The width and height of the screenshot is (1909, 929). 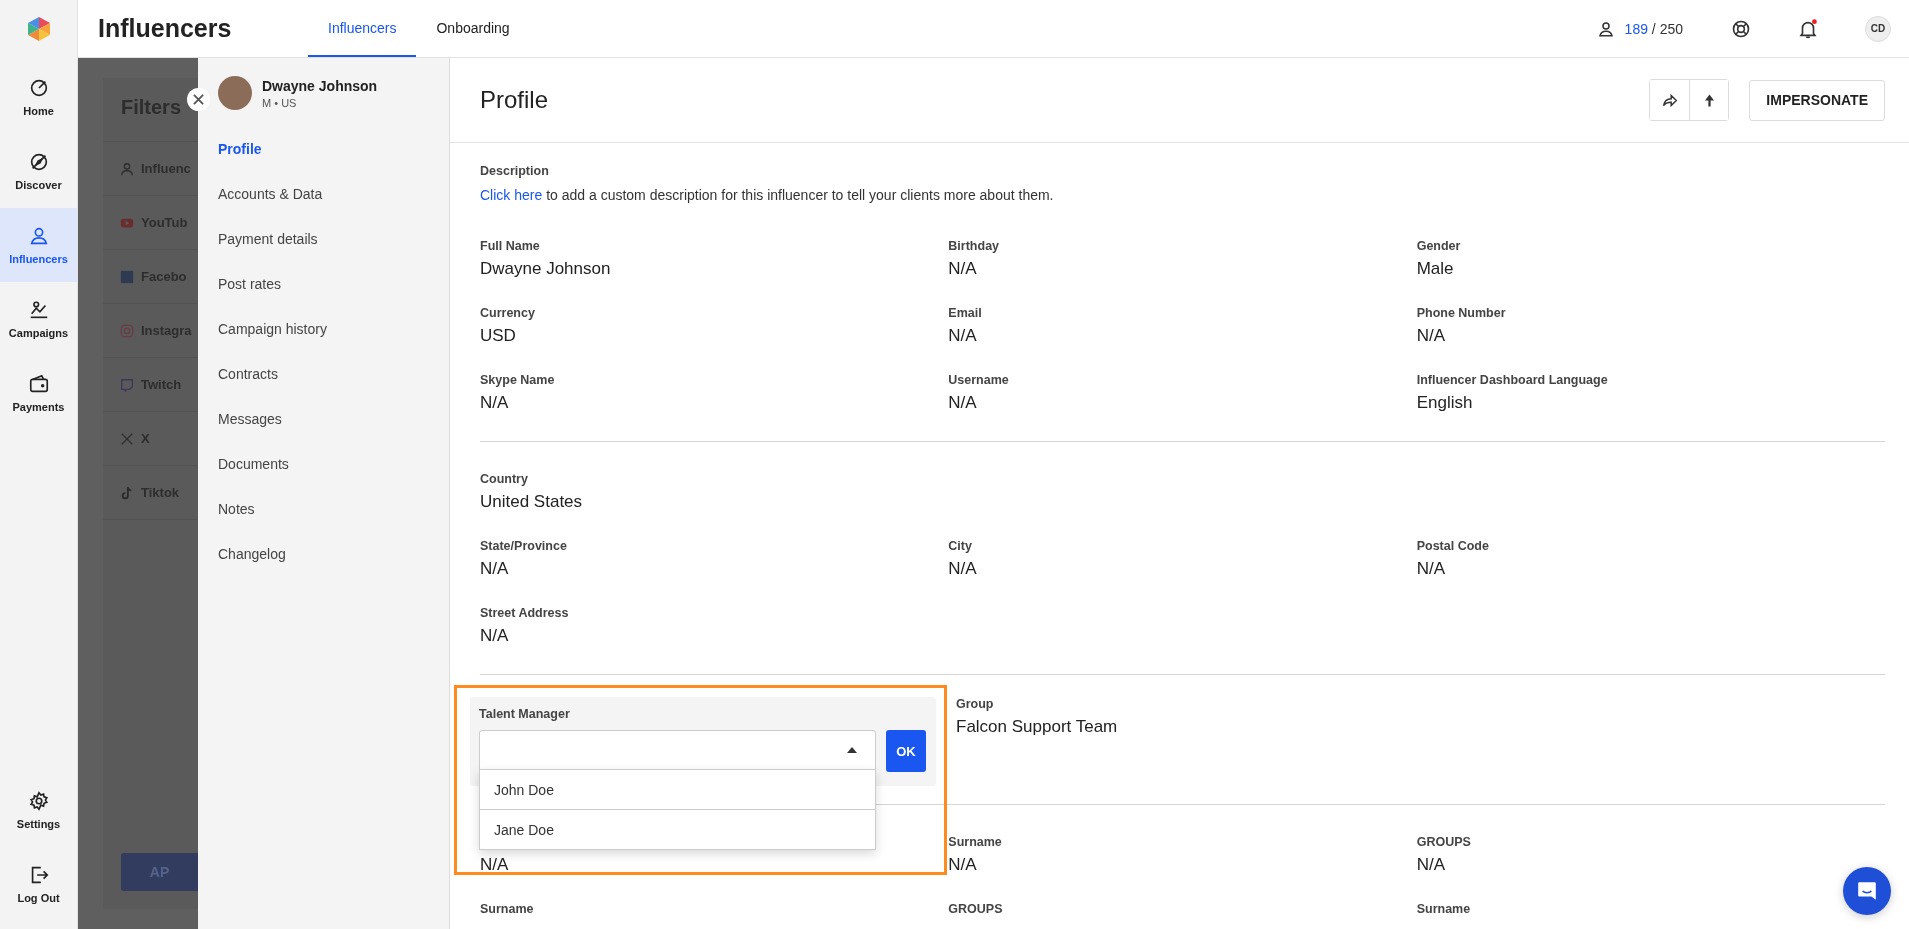 I want to click on field-label: Street Address, so click(x=524, y=613).